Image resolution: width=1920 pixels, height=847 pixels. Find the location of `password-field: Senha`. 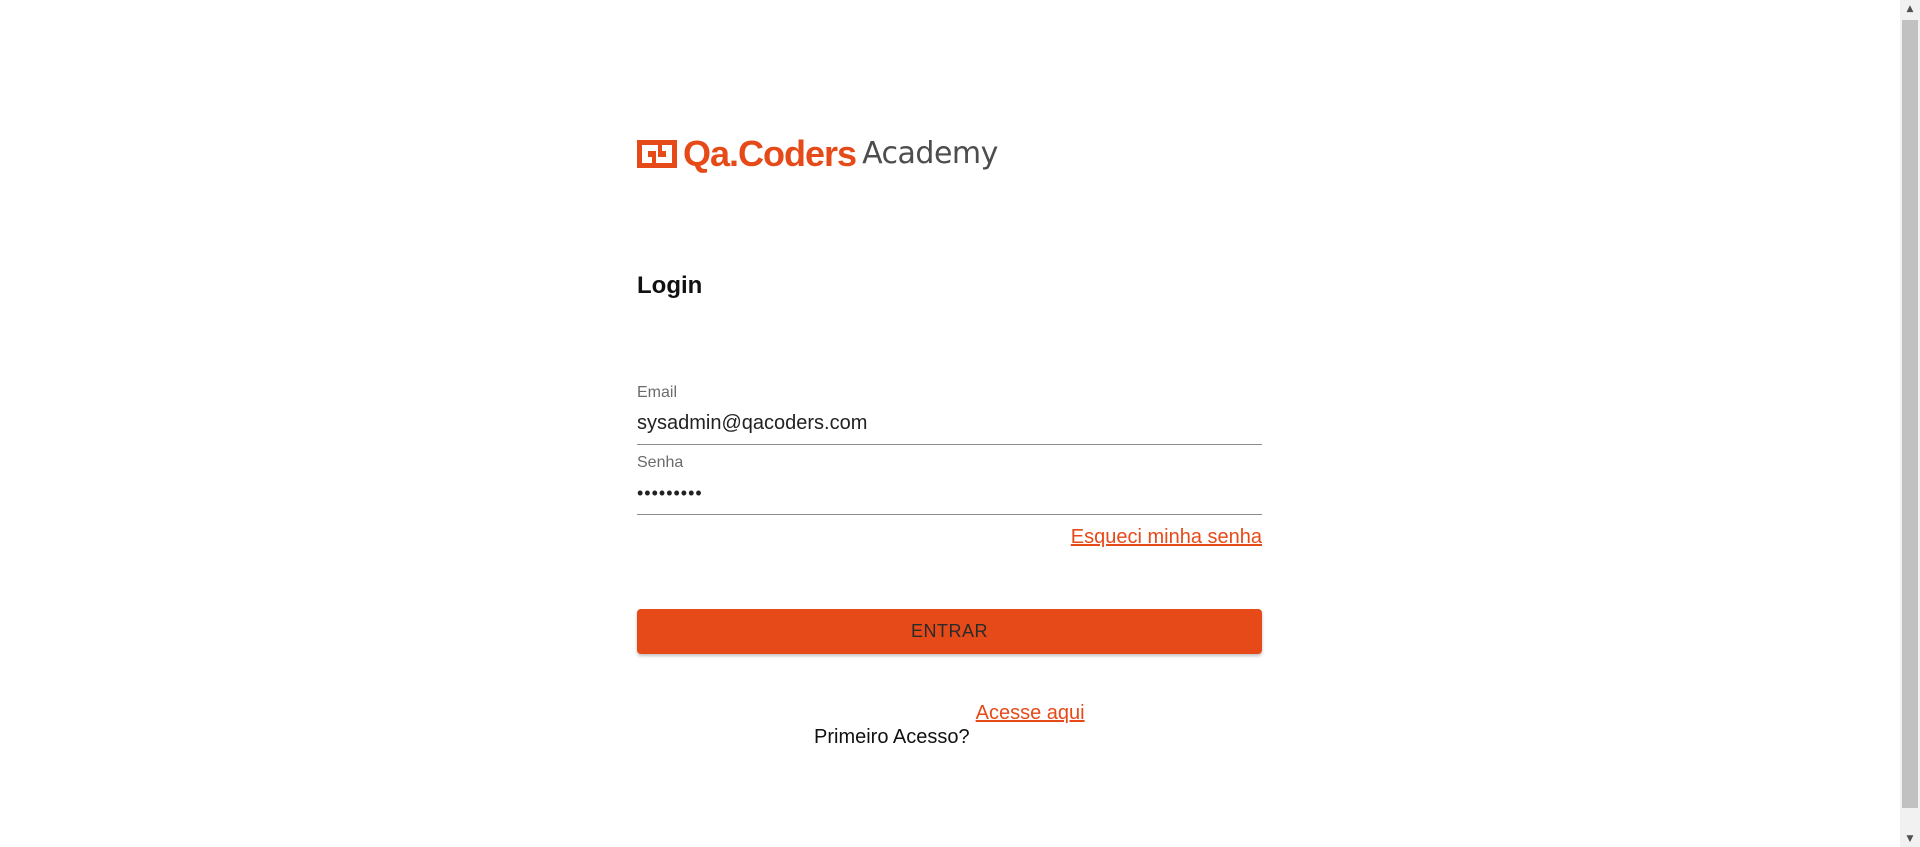

password-field: Senha is located at coordinates (949, 484).